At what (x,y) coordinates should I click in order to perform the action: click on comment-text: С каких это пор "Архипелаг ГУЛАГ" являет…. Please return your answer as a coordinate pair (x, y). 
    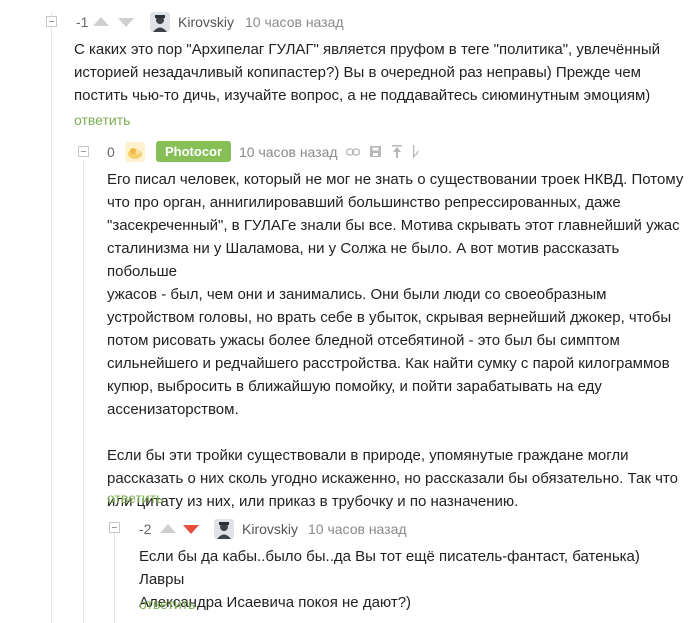
    Looking at the image, I should click on (379, 72).